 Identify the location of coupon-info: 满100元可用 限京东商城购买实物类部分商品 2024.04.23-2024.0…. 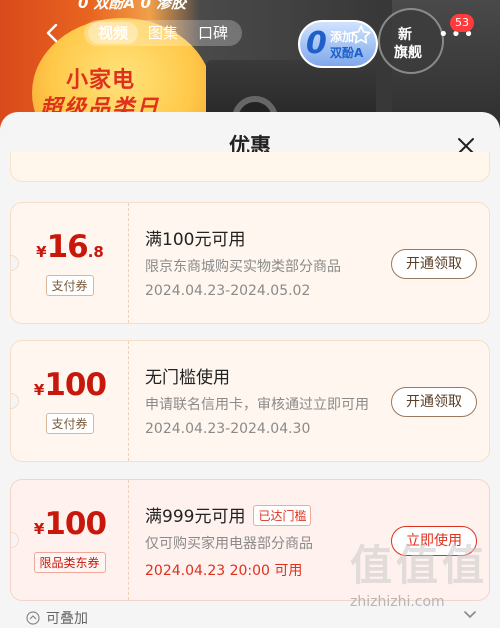
(265, 263).